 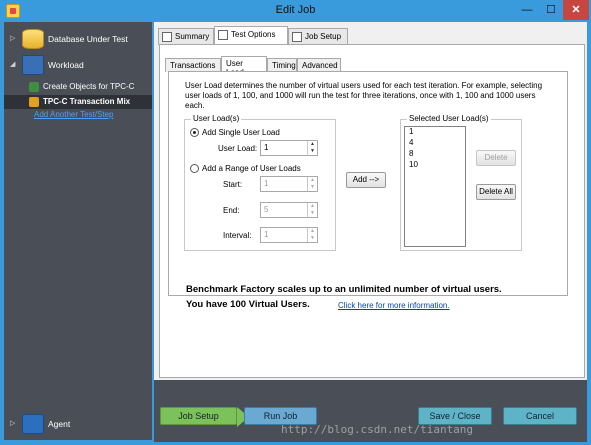 I want to click on tab-label: Test Options, so click(x=253, y=34).